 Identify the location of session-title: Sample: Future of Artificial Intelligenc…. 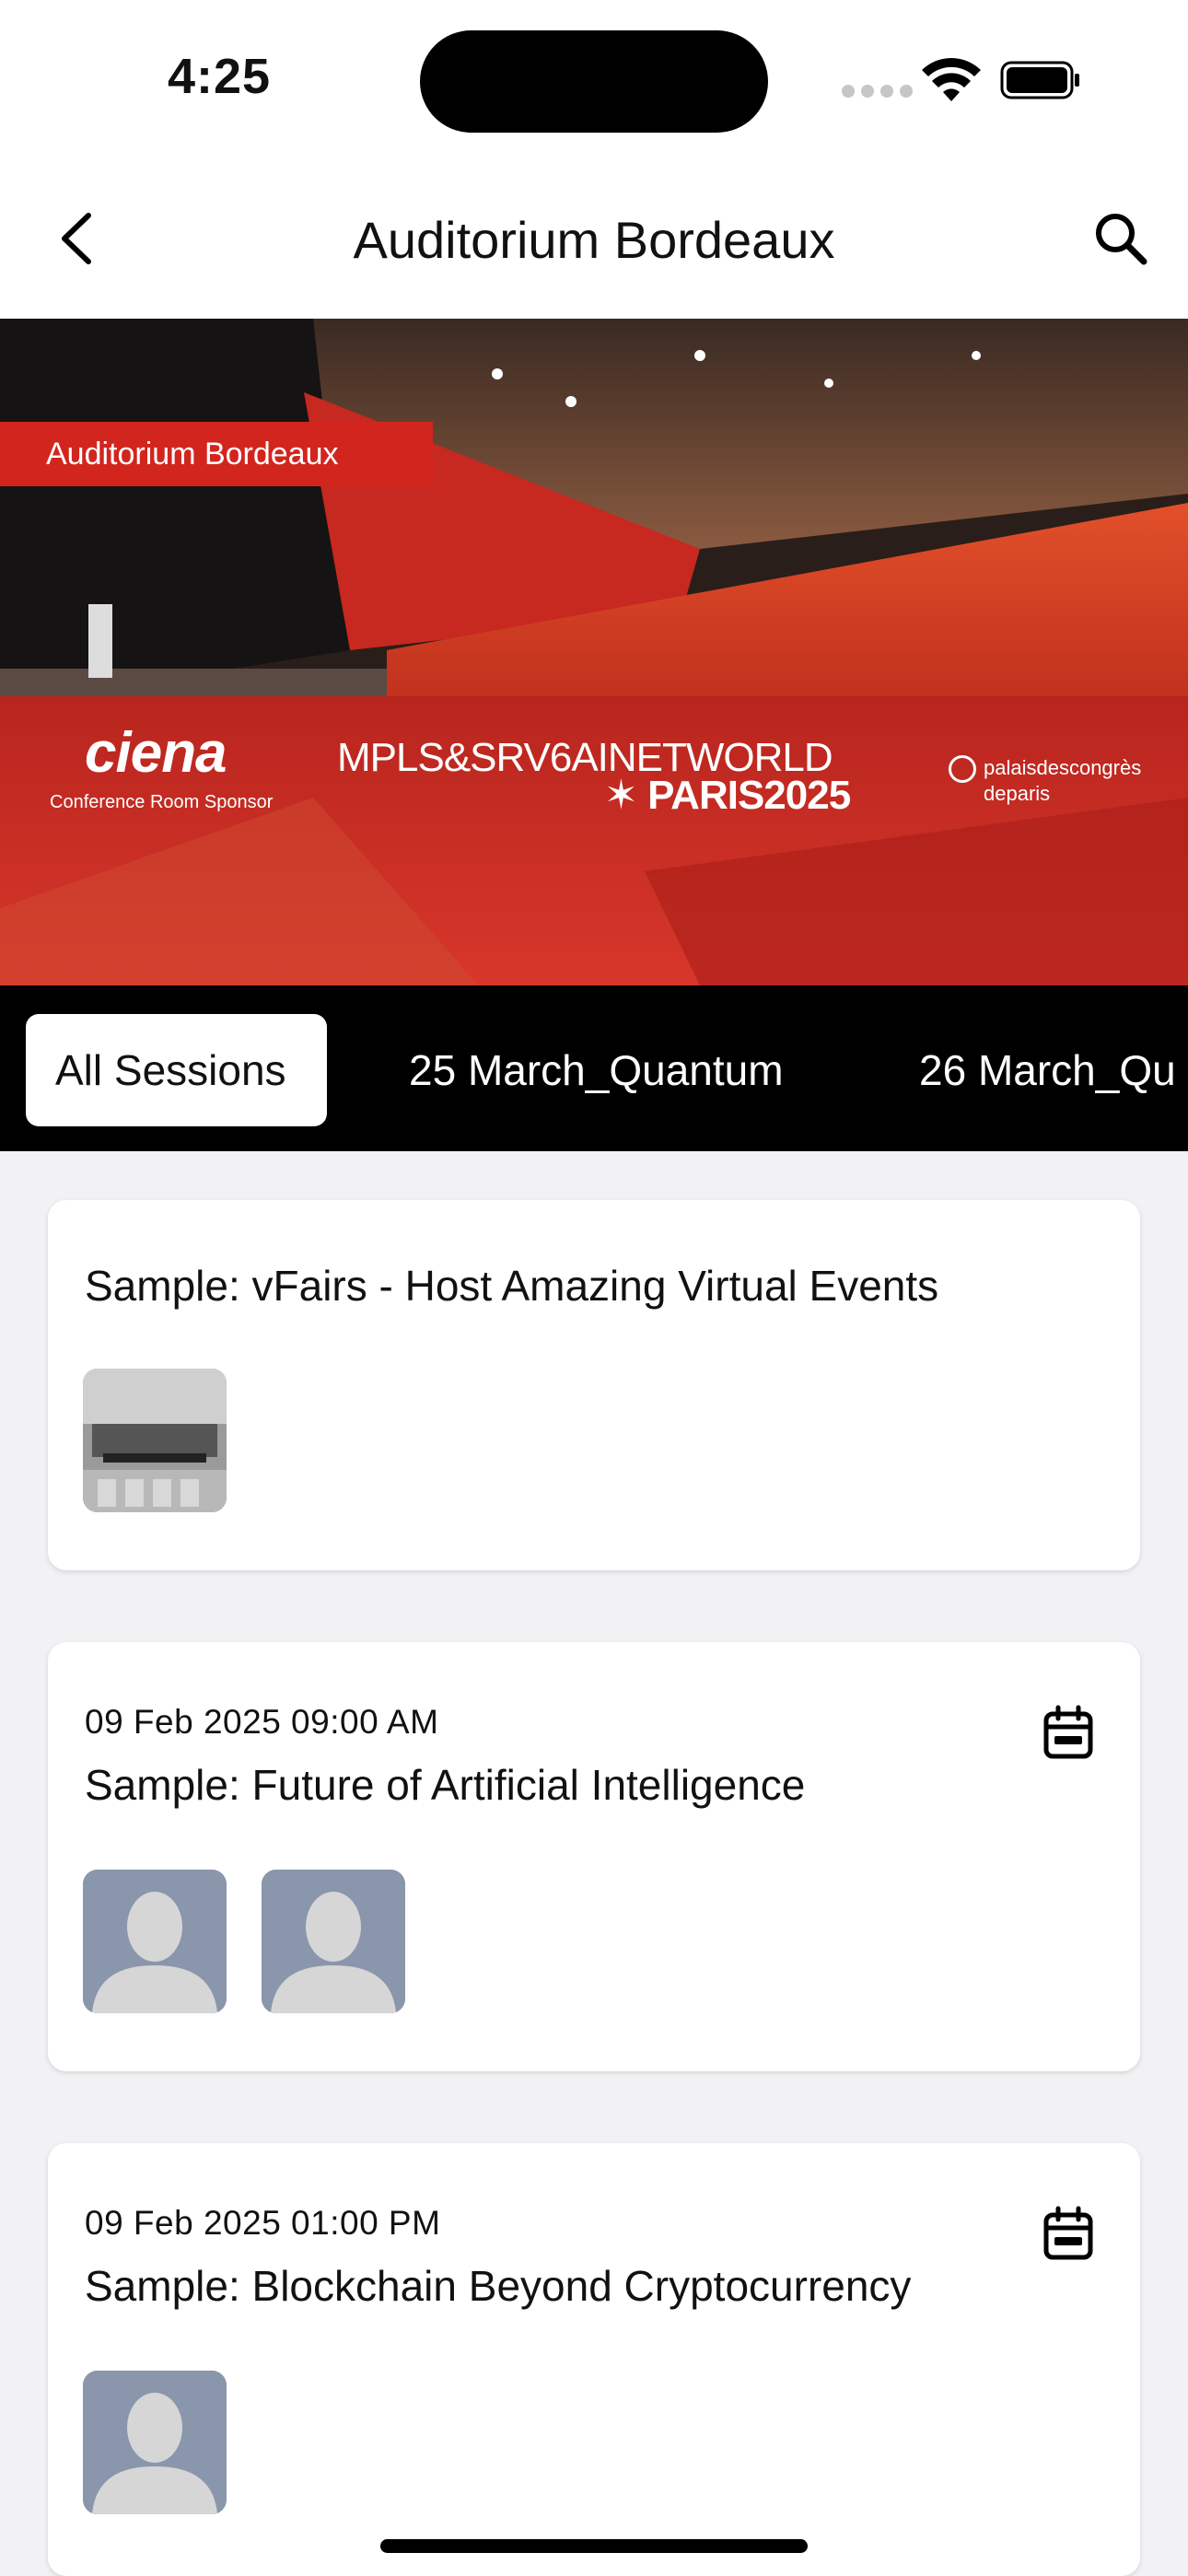
(445, 1785).